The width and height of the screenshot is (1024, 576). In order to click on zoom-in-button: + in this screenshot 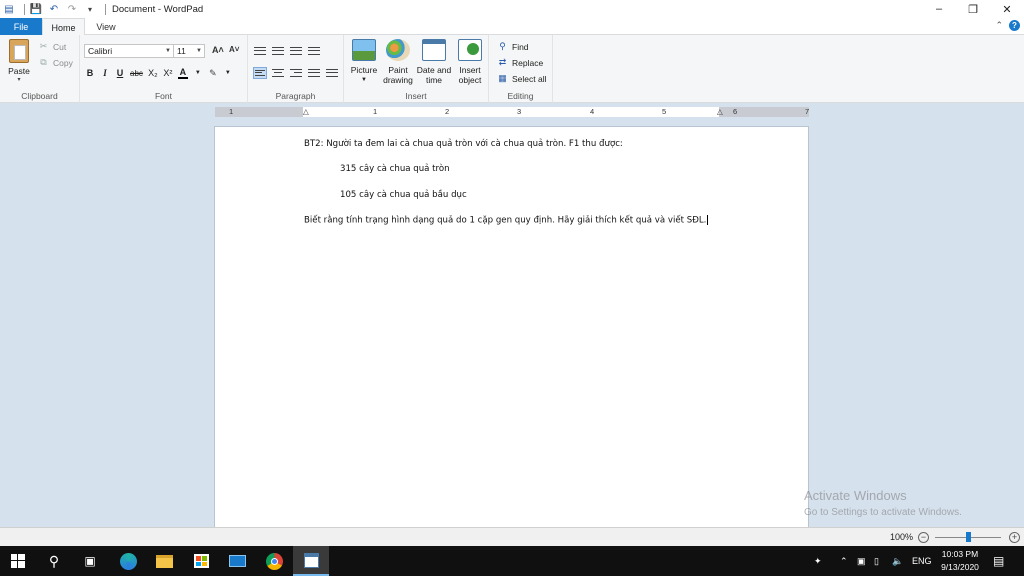, I will do `click(1014, 537)`.